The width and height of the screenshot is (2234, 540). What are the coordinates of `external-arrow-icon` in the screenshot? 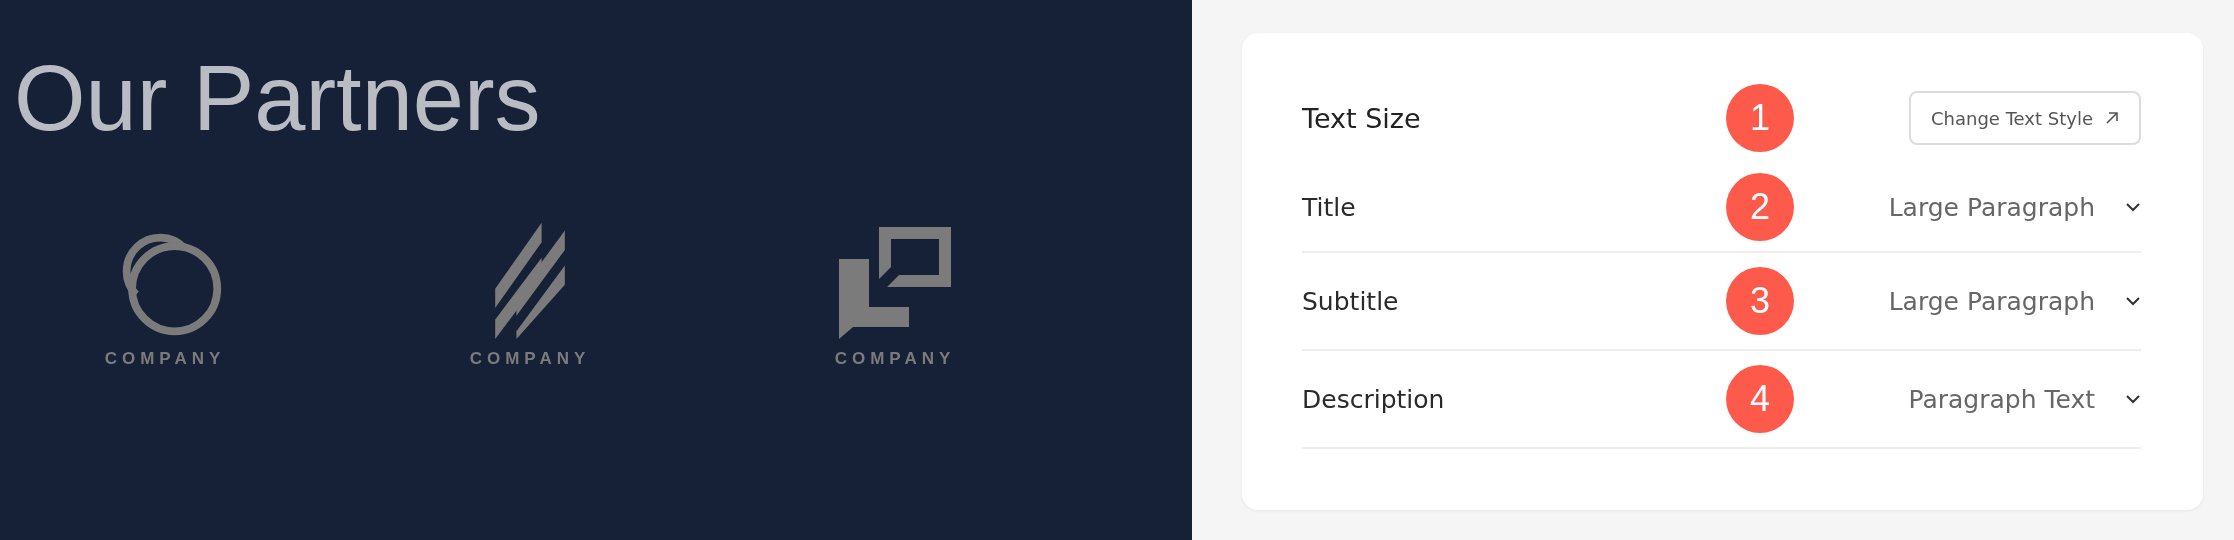 It's located at (2112, 118).